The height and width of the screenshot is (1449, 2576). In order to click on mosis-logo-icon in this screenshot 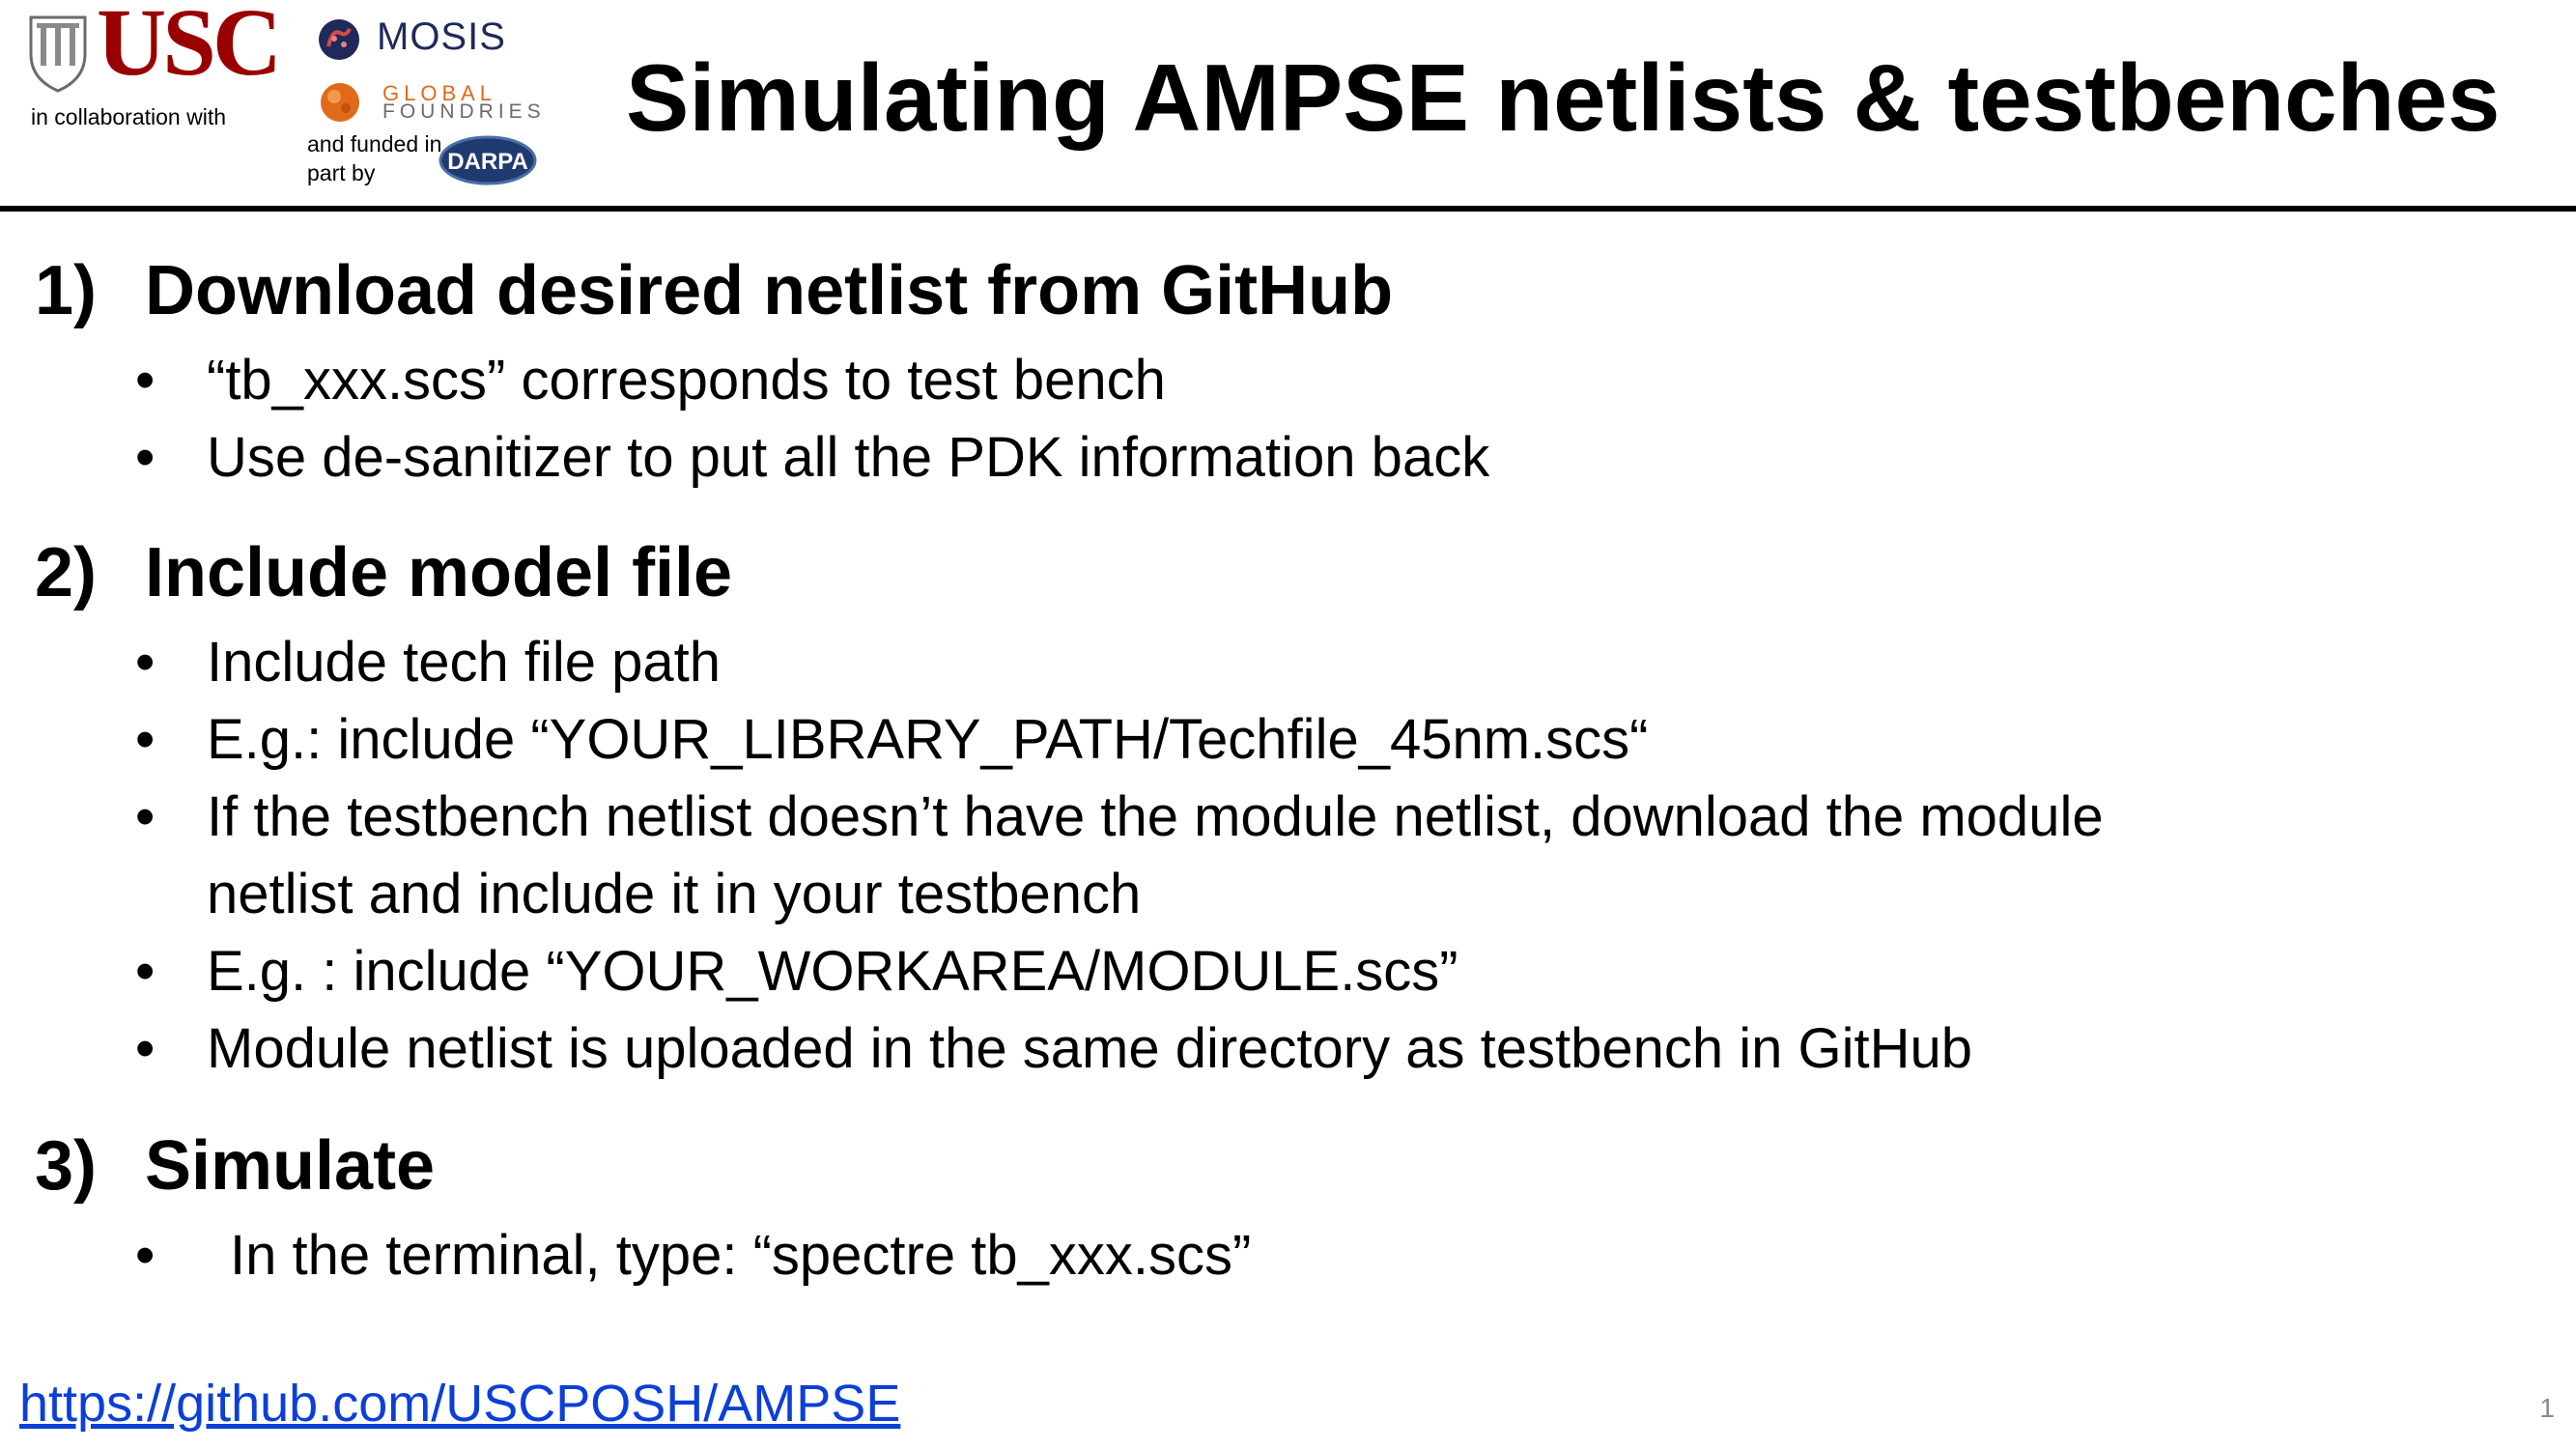, I will do `click(339, 39)`.